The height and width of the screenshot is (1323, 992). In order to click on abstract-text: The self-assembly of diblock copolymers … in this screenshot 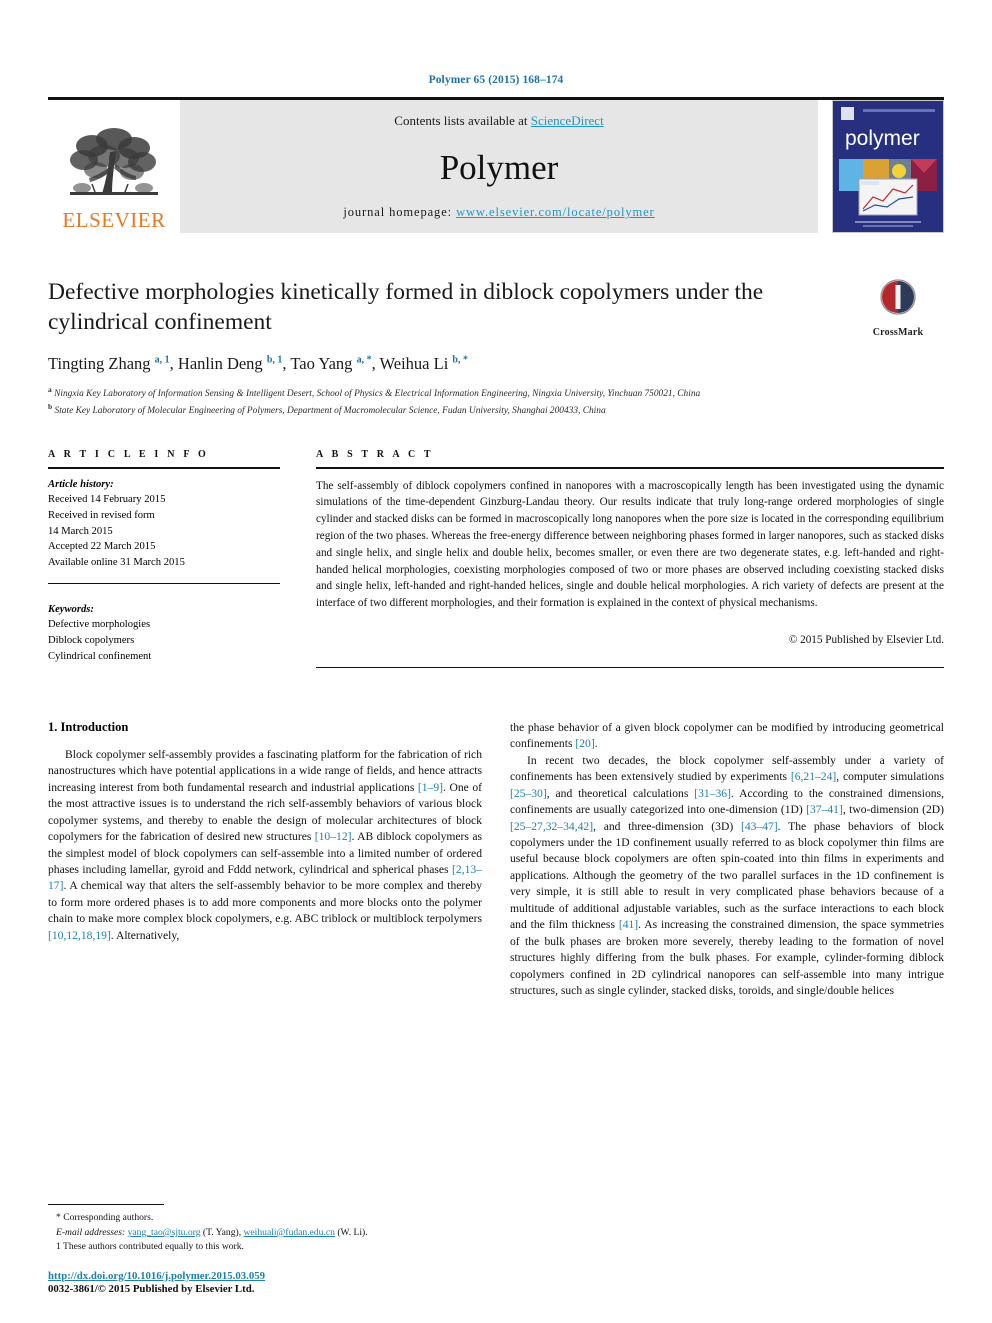, I will do `click(630, 544)`.